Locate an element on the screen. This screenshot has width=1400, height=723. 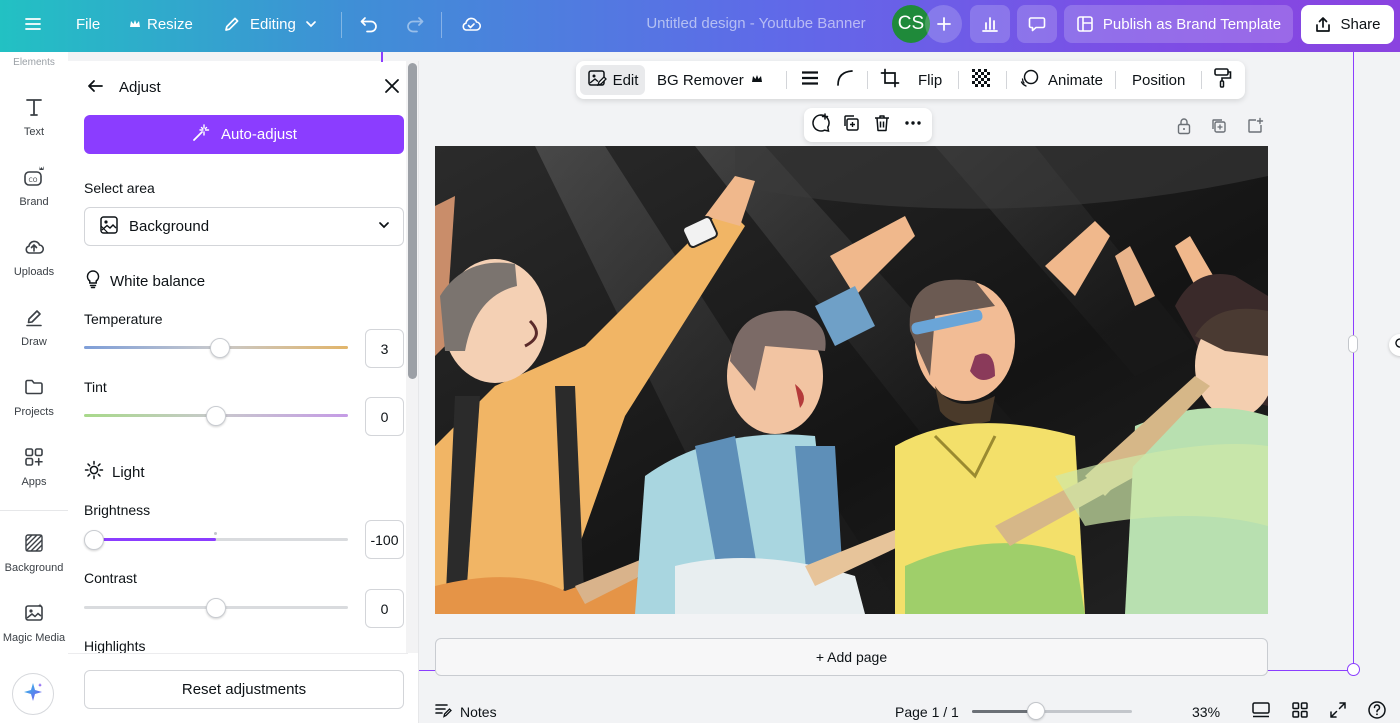
uploads-icon is located at coordinates (34, 247).